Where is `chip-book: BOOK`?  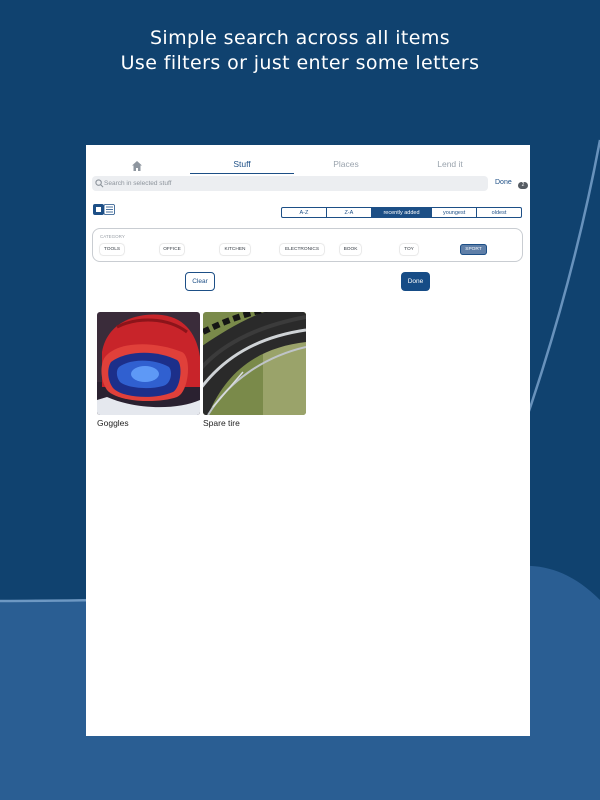 chip-book: BOOK is located at coordinates (350, 249).